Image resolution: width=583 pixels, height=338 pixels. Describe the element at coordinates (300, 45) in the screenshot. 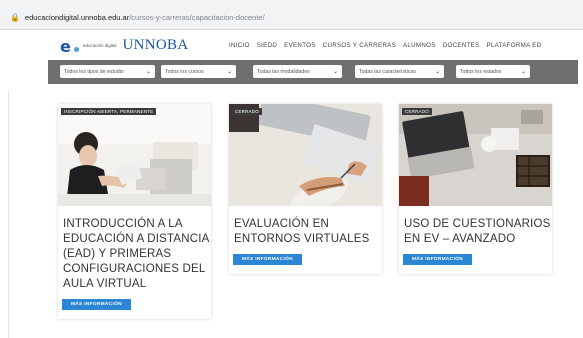

I see `menu-item-eventos: EVENTOS` at that location.